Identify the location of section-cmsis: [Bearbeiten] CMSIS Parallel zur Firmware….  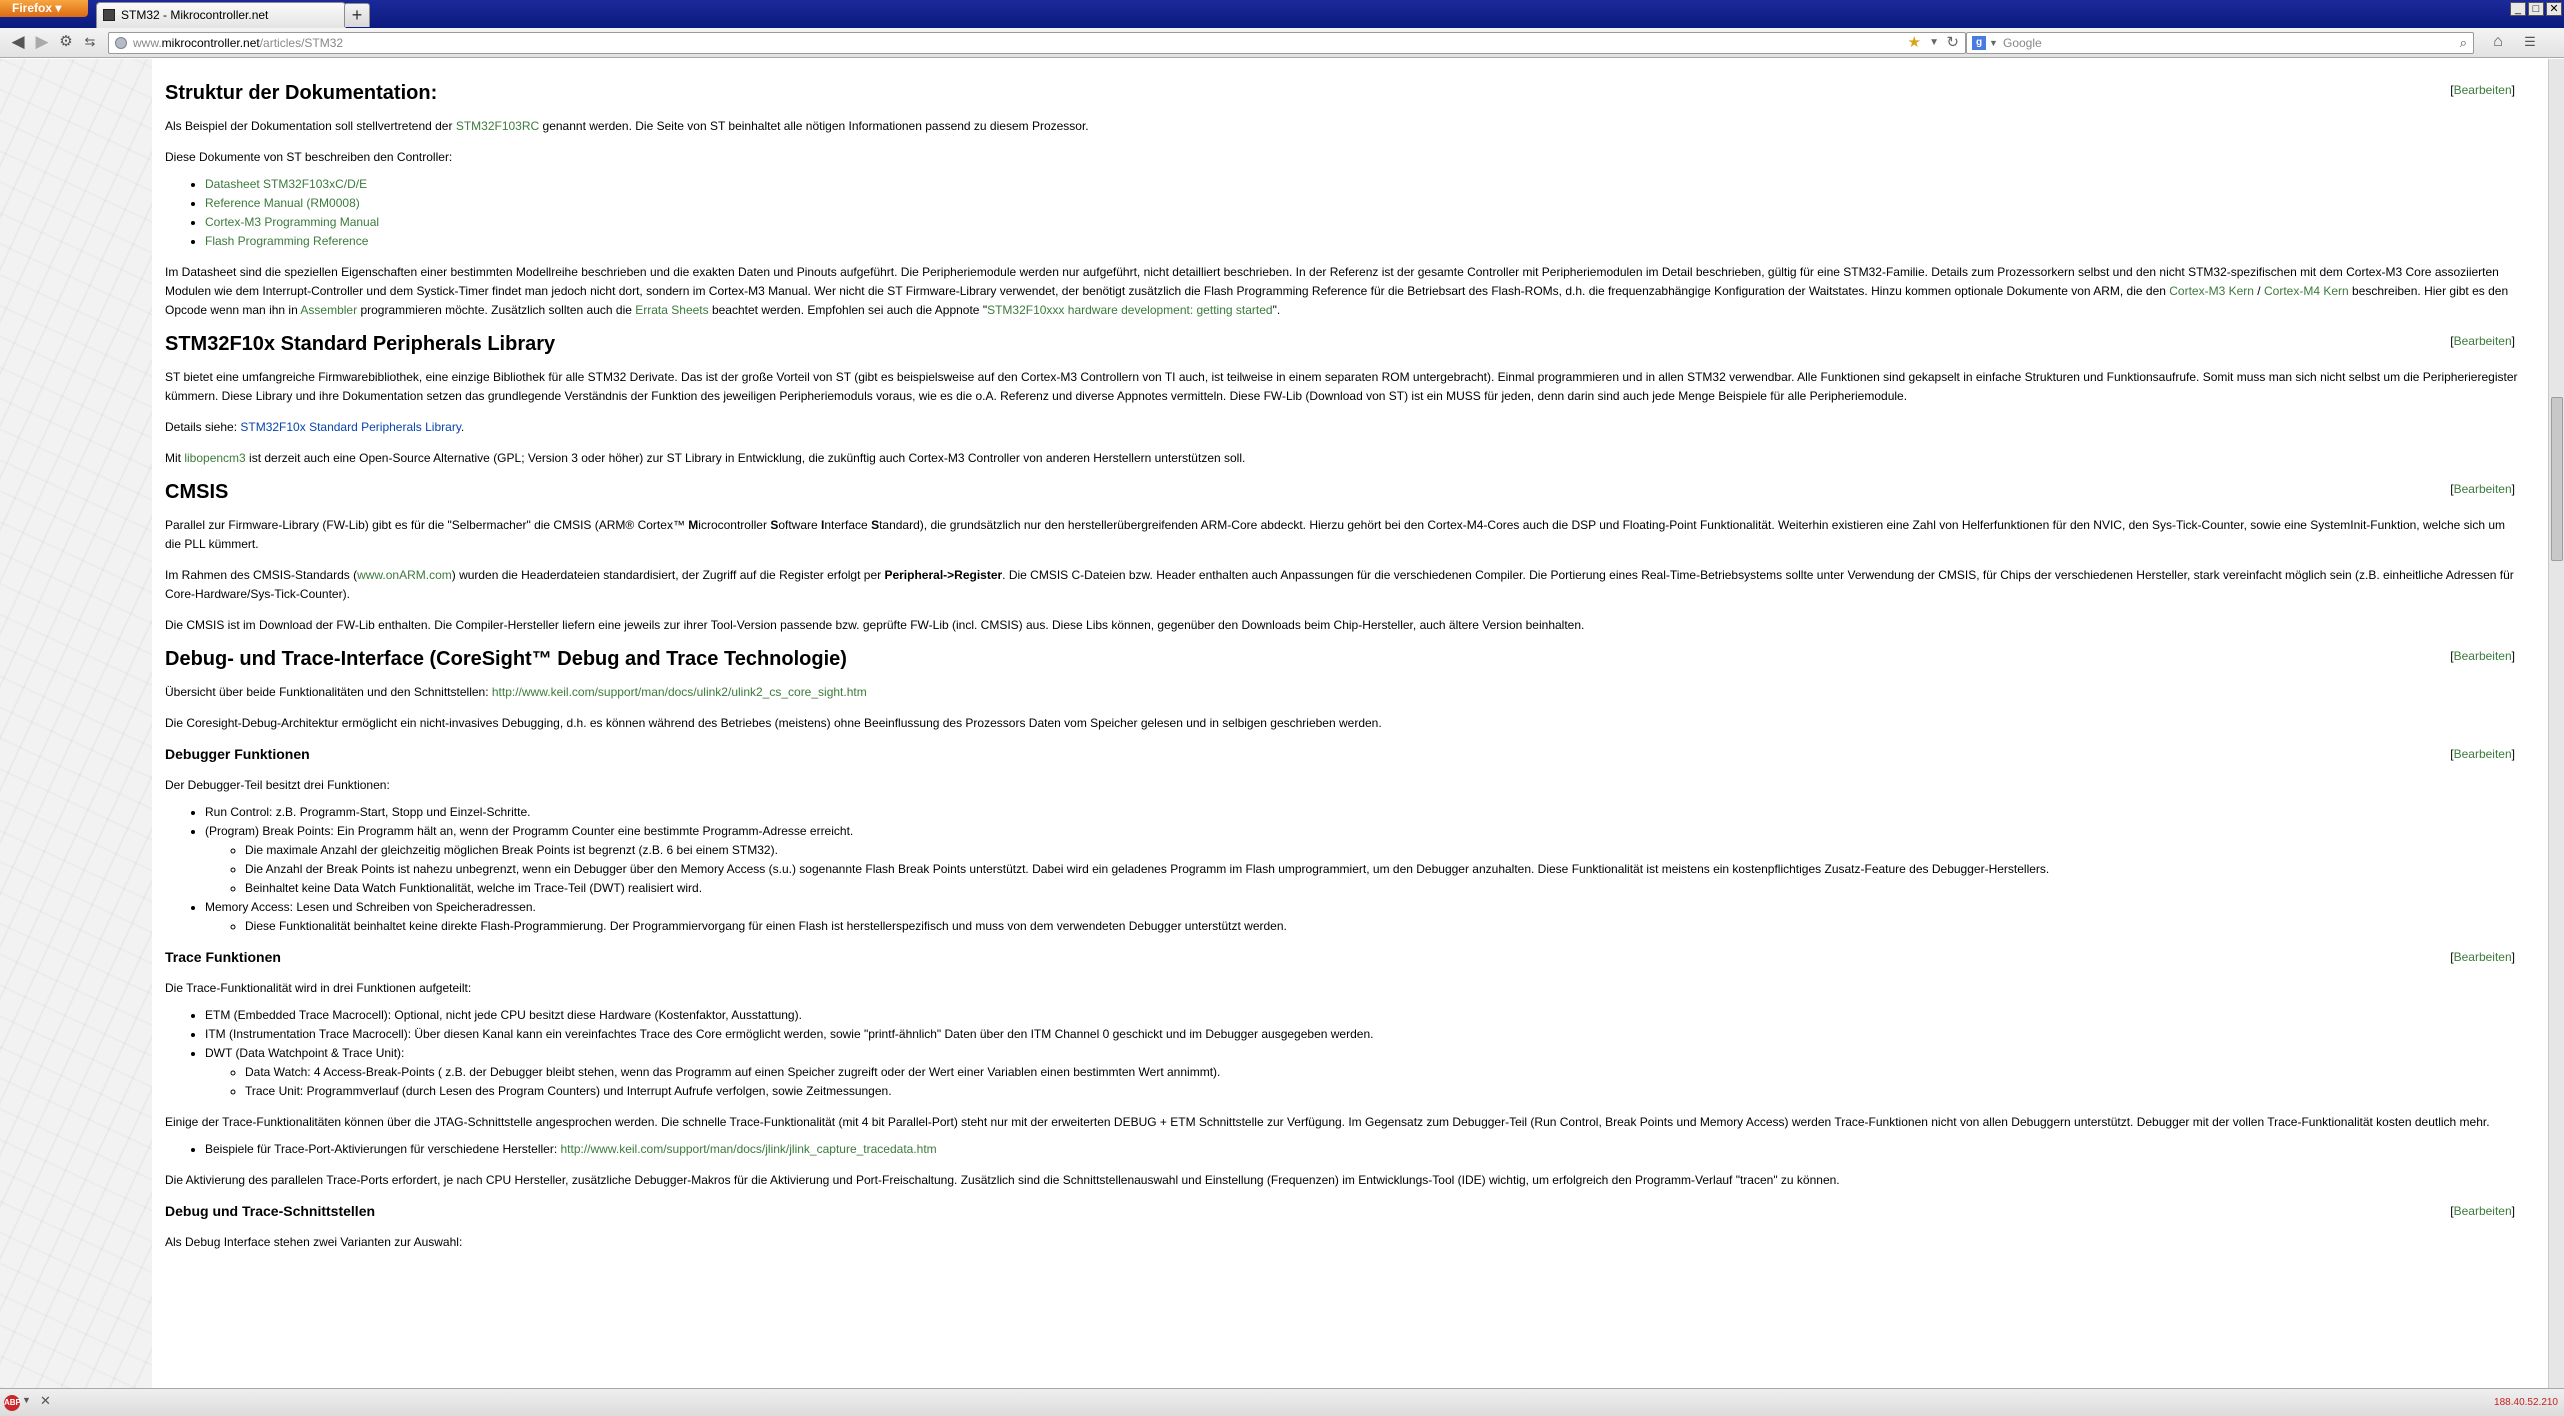
(1356, 557).